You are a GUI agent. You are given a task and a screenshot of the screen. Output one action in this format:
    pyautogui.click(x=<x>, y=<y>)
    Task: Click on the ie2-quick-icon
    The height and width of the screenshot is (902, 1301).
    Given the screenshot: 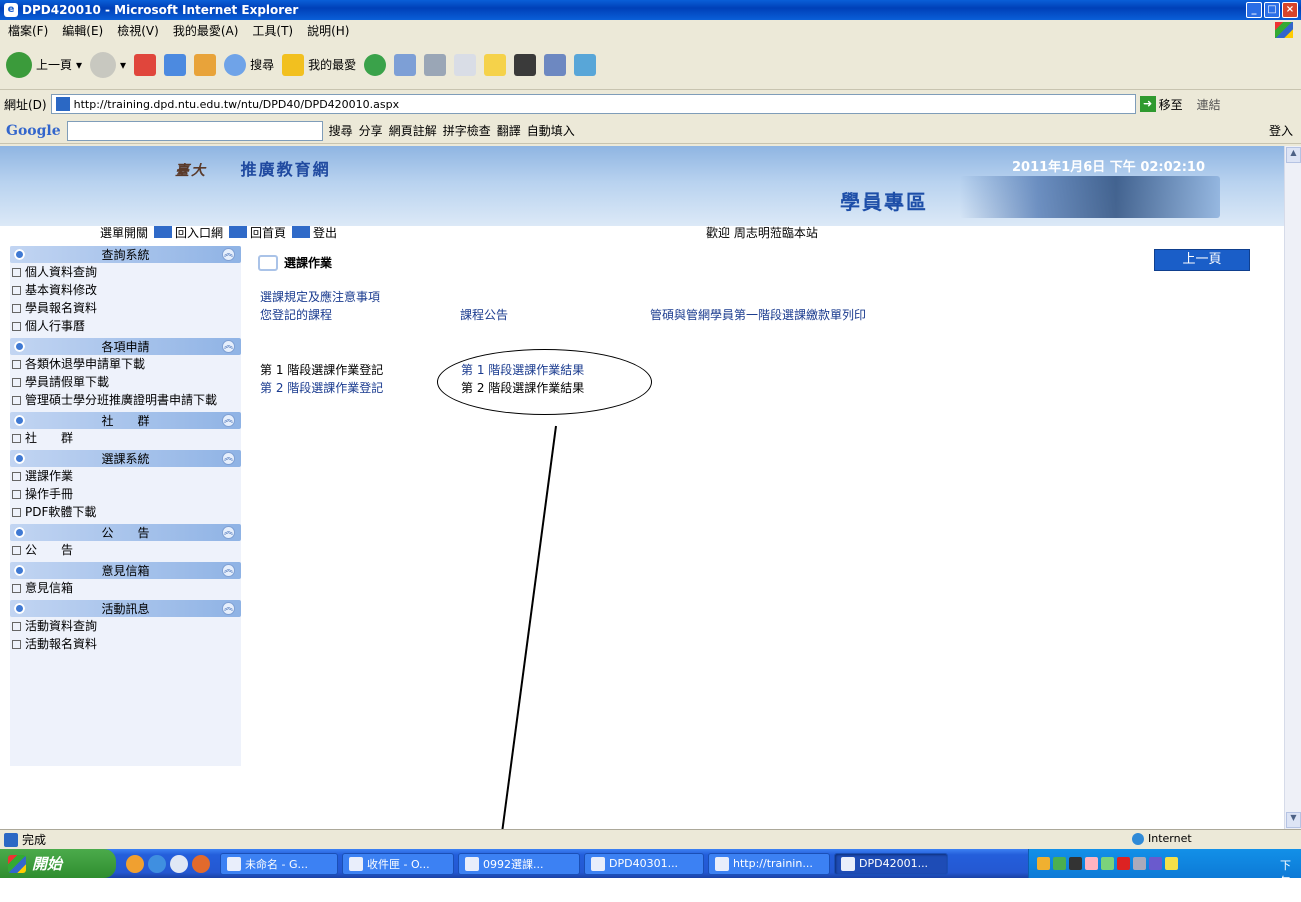 What is the action you would take?
    pyautogui.click(x=179, y=863)
    